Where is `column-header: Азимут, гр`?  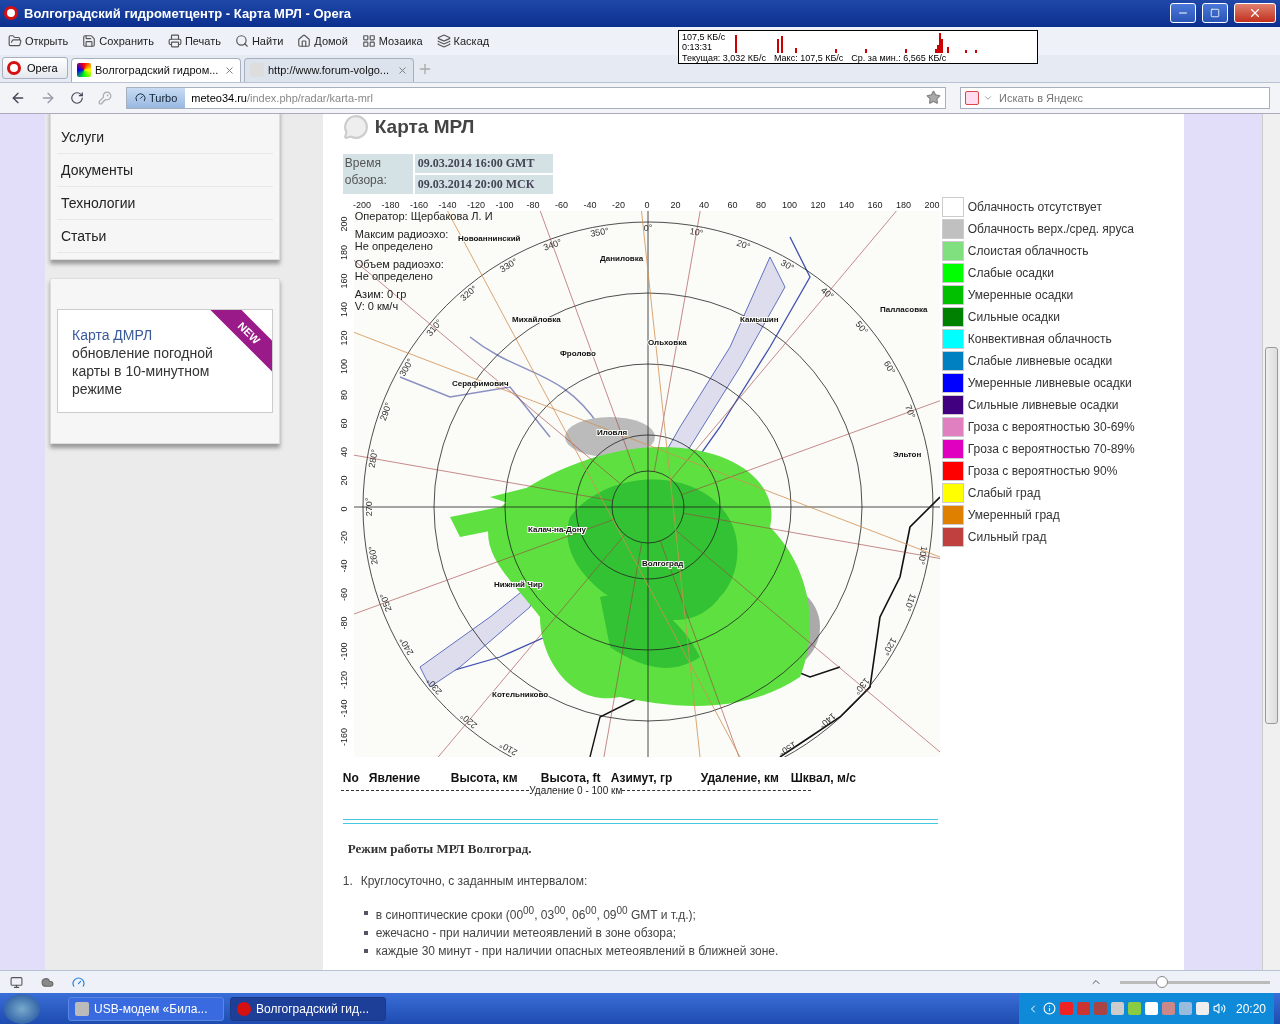
column-header: Азимут, гр is located at coordinates (642, 777).